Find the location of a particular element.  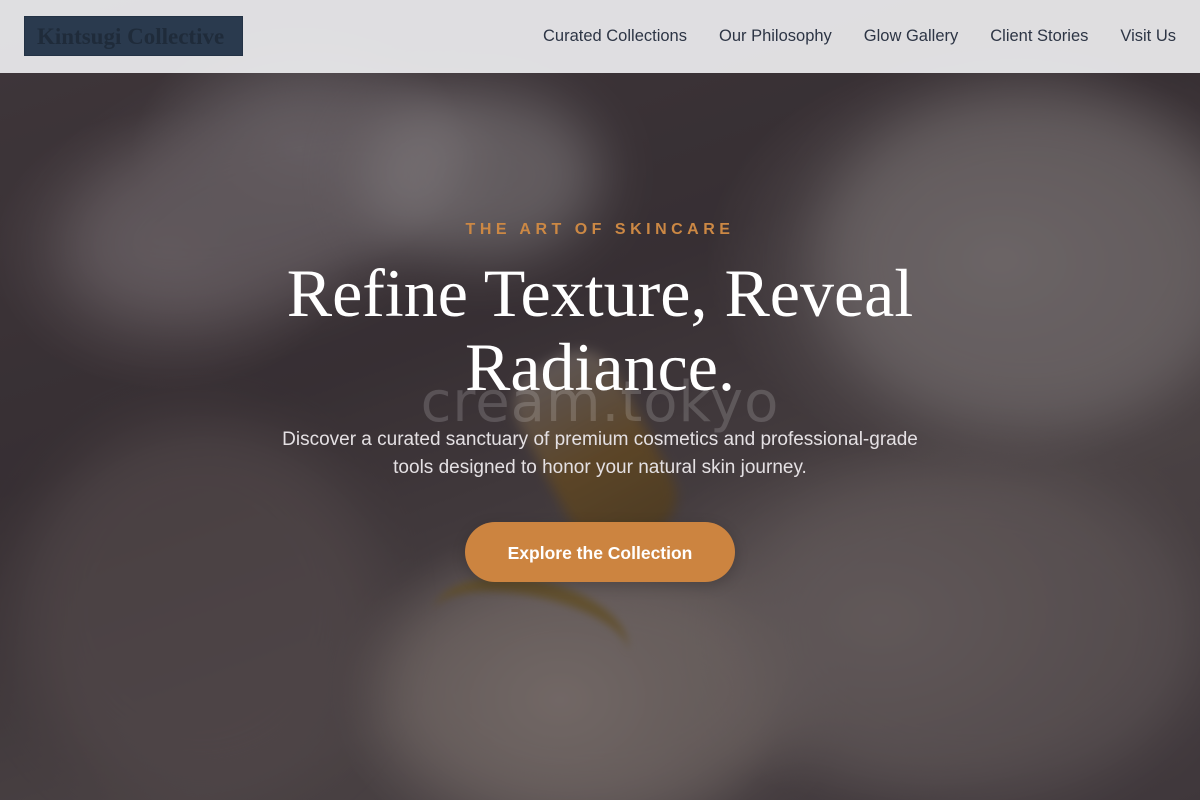

hero-headline: Refine Texture, Reveal Radiance. is located at coordinates (600, 330).